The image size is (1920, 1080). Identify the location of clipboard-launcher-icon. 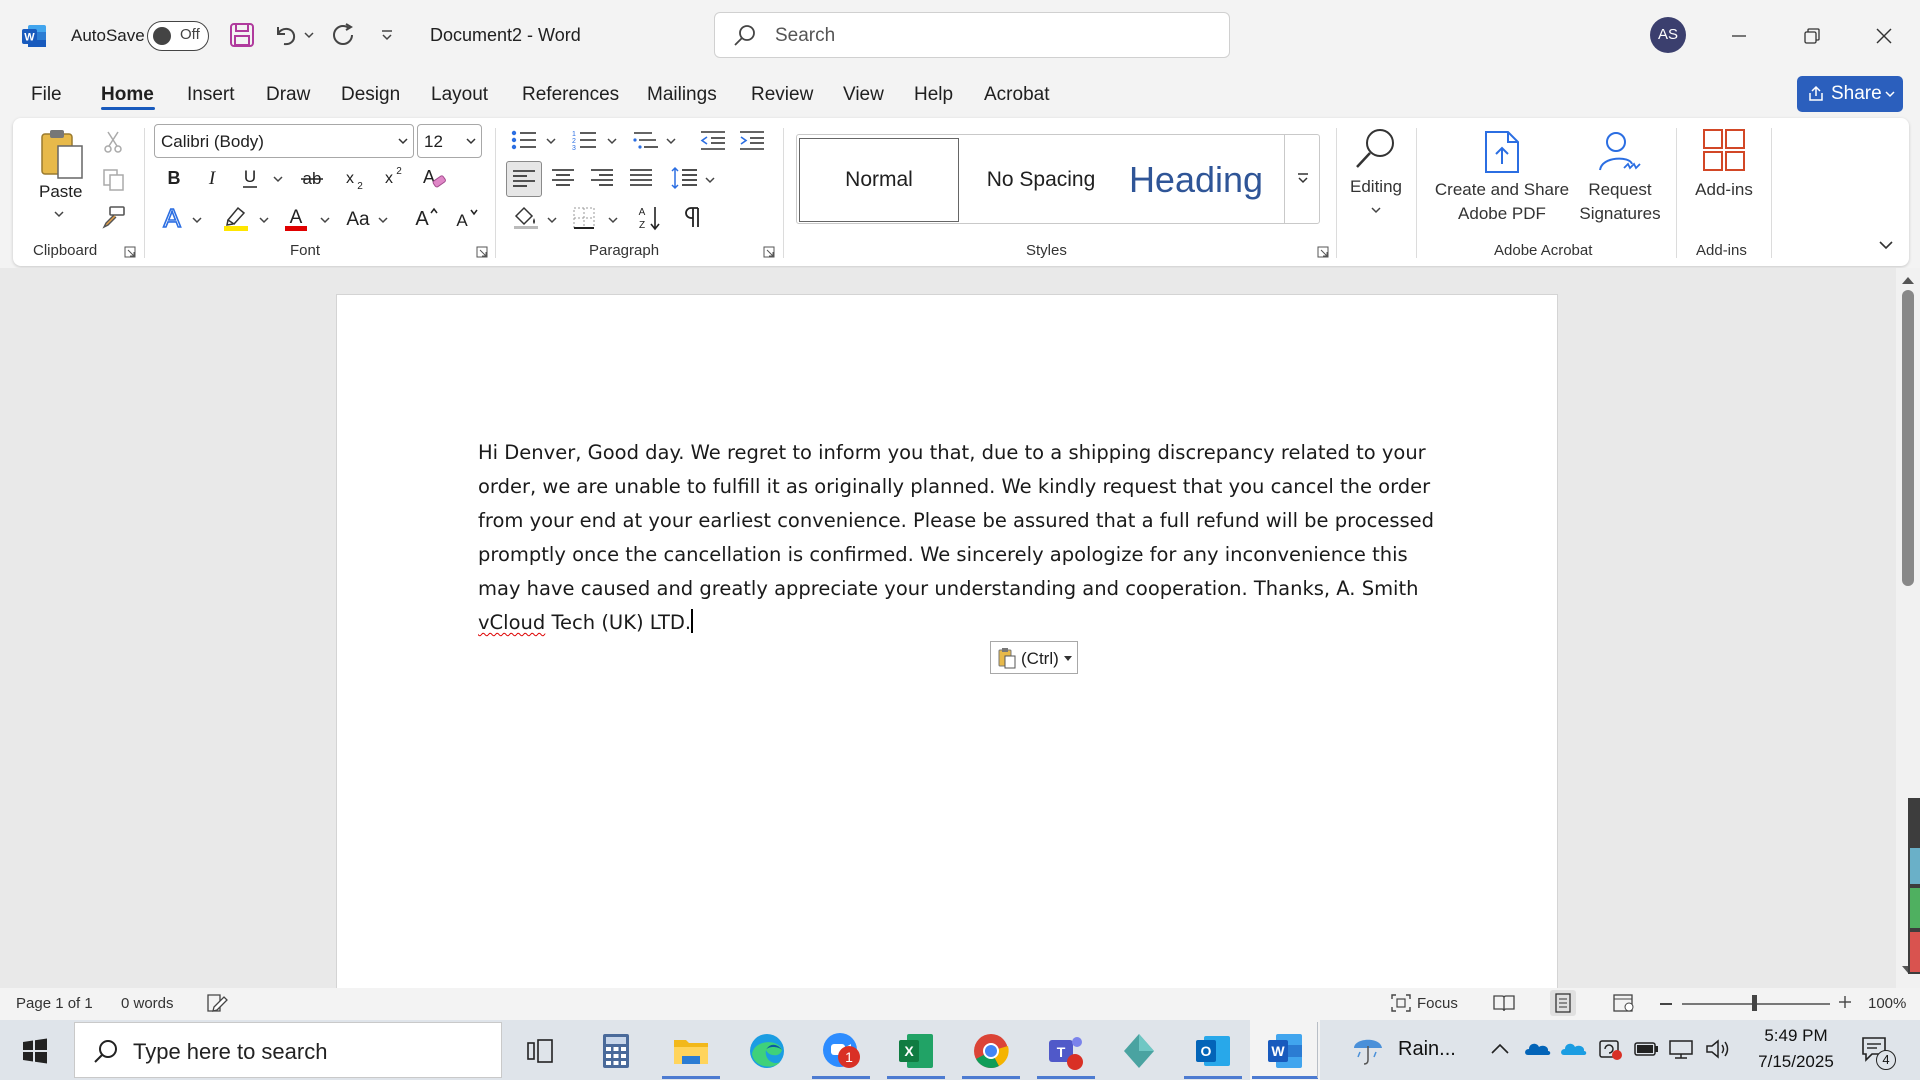
(130, 252).